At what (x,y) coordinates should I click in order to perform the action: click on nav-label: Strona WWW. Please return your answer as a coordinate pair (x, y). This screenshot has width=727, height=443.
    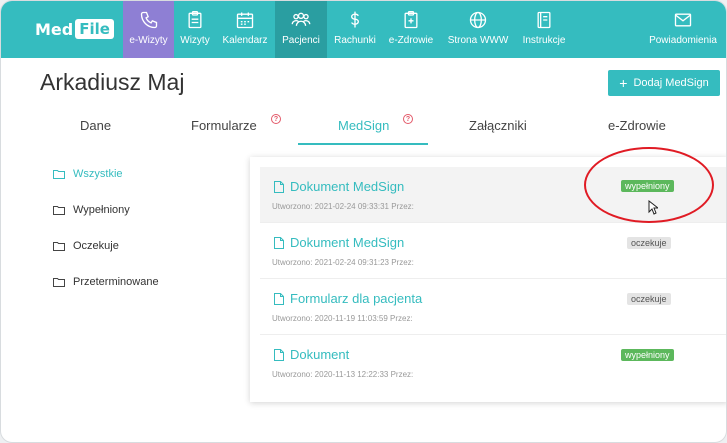
    Looking at the image, I should click on (478, 40).